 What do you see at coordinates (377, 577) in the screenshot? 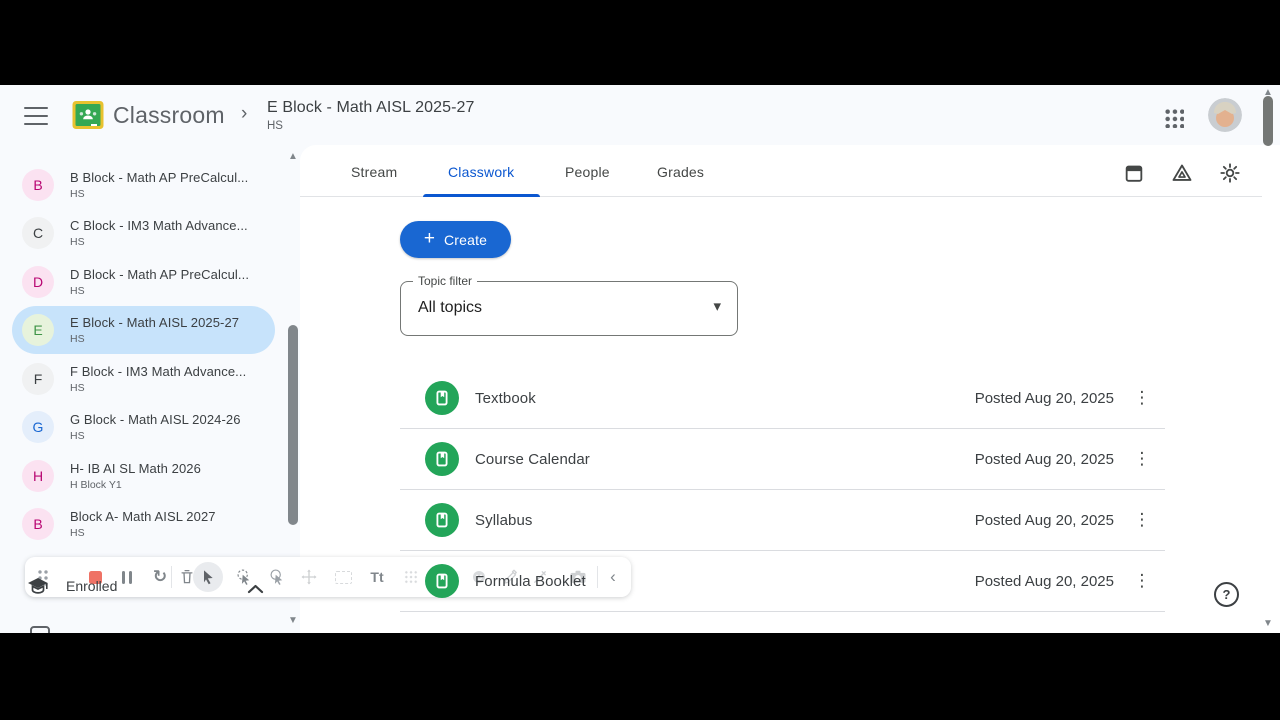
I see `text-tool-icon: Tt` at bounding box center [377, 577].